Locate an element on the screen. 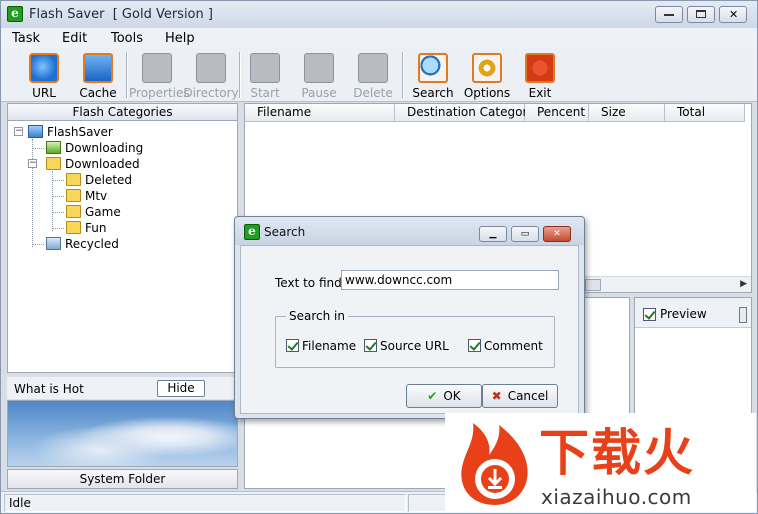 This screenshot has height=514, width=758. source-url-checkbox is located at coordinates (370, 345).